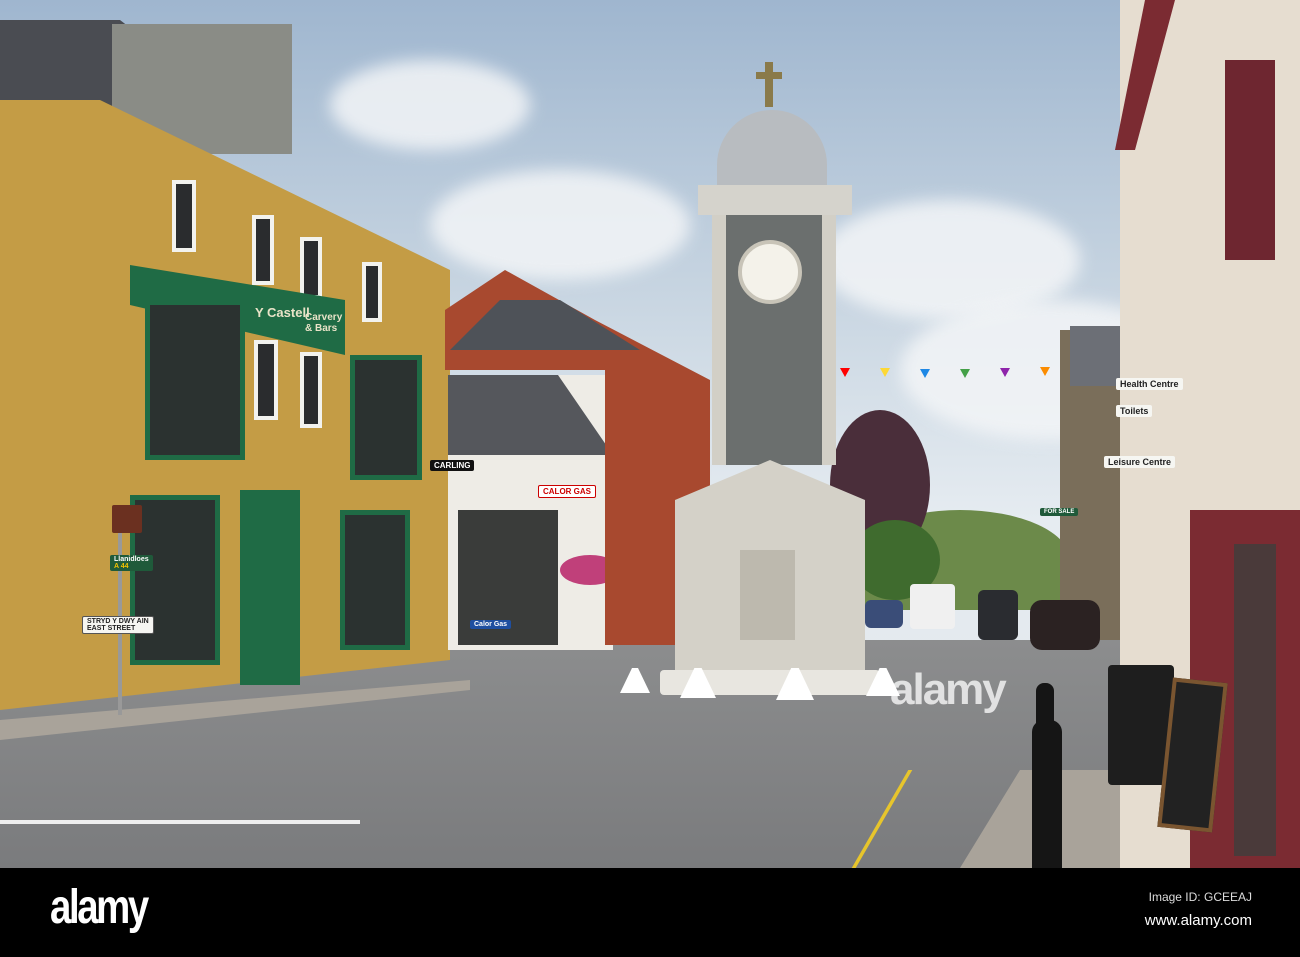 This screenshot has width=1300, height=957. What do you see at coordinates (770, 272) in the screenshot?
I see `clock-face-icon` at bounding box center [770, 272].